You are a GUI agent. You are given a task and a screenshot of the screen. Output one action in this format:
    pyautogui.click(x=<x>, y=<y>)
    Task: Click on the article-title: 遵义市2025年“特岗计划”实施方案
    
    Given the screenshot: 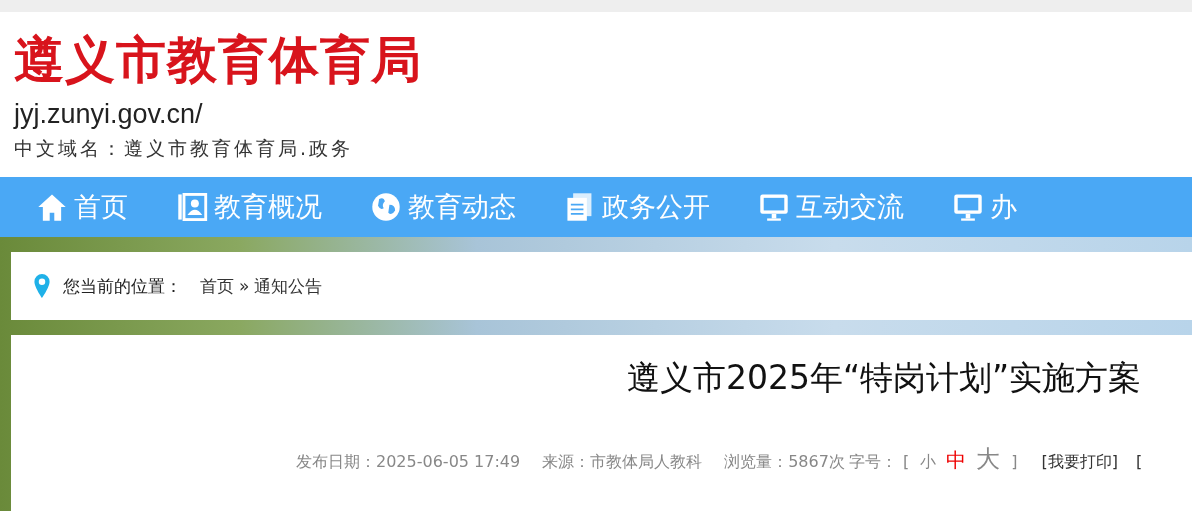 What is the action you would take?
    pyautogui.click(x=884, y=378)
    